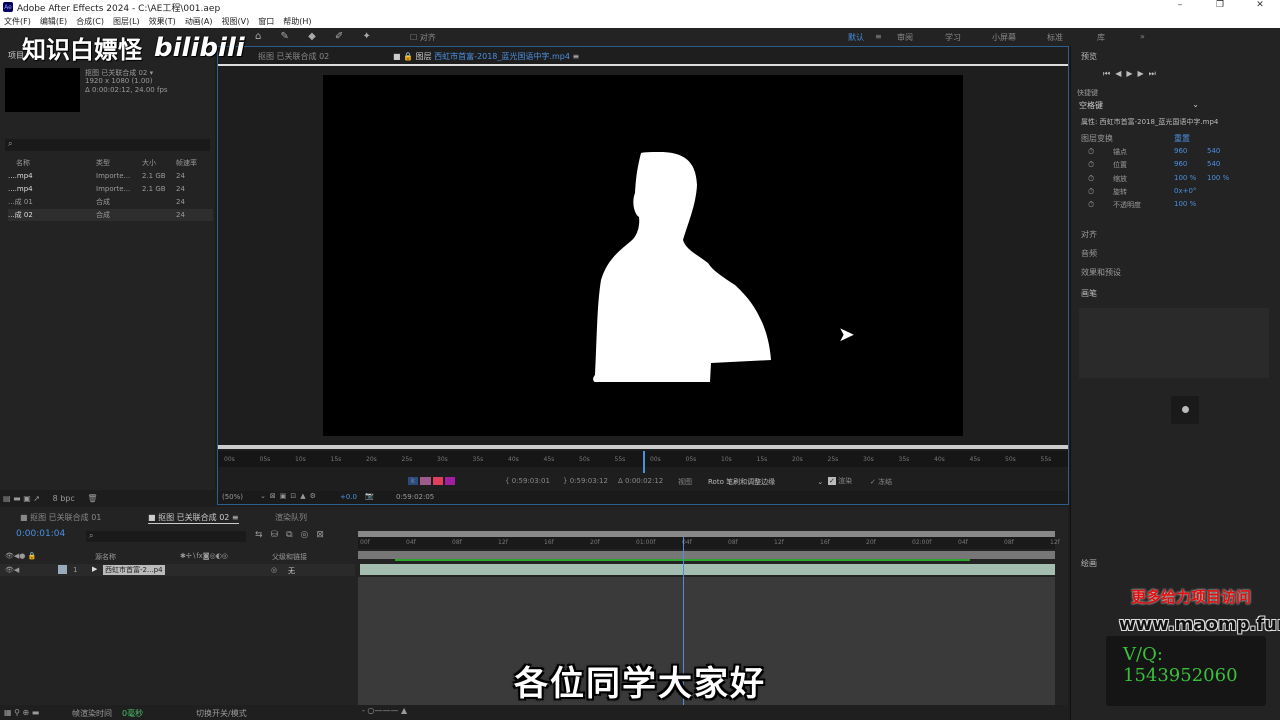 Image resolution: width=1280 pixels, height=720 pixels. I want to click on ruler-tick: 05s, so click(691, 459).